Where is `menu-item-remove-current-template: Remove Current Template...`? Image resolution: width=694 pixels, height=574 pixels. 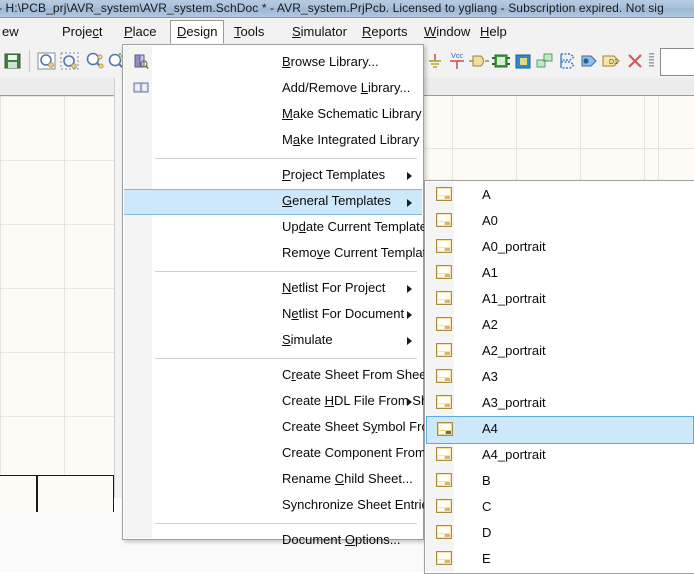
menu-item-remove-current-template: Remove Current Template... is located at coordinates (284, 253).